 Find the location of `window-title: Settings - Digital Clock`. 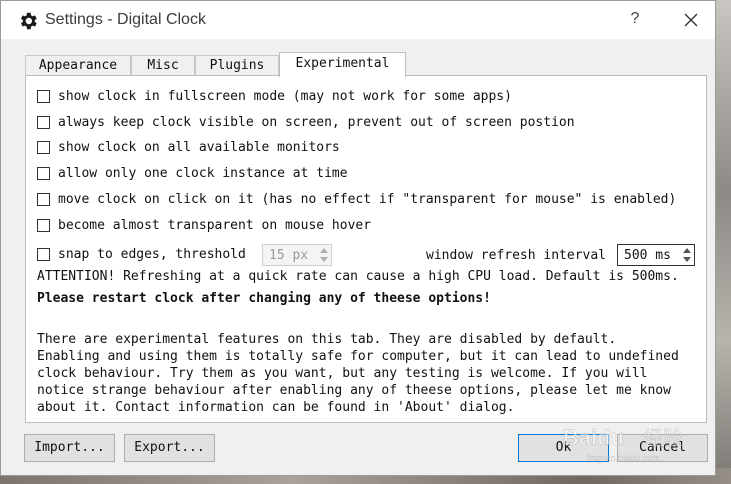

window-title: Settings - Digital Clock is located at coordinates (125, 19).